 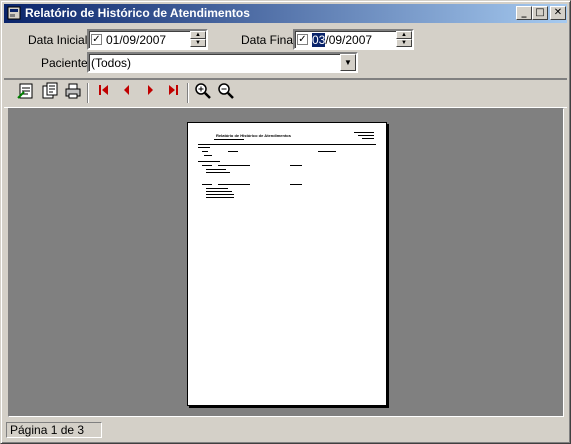 I want to click on data-final-value: 03/09/2007, so click(x=342, y=40).